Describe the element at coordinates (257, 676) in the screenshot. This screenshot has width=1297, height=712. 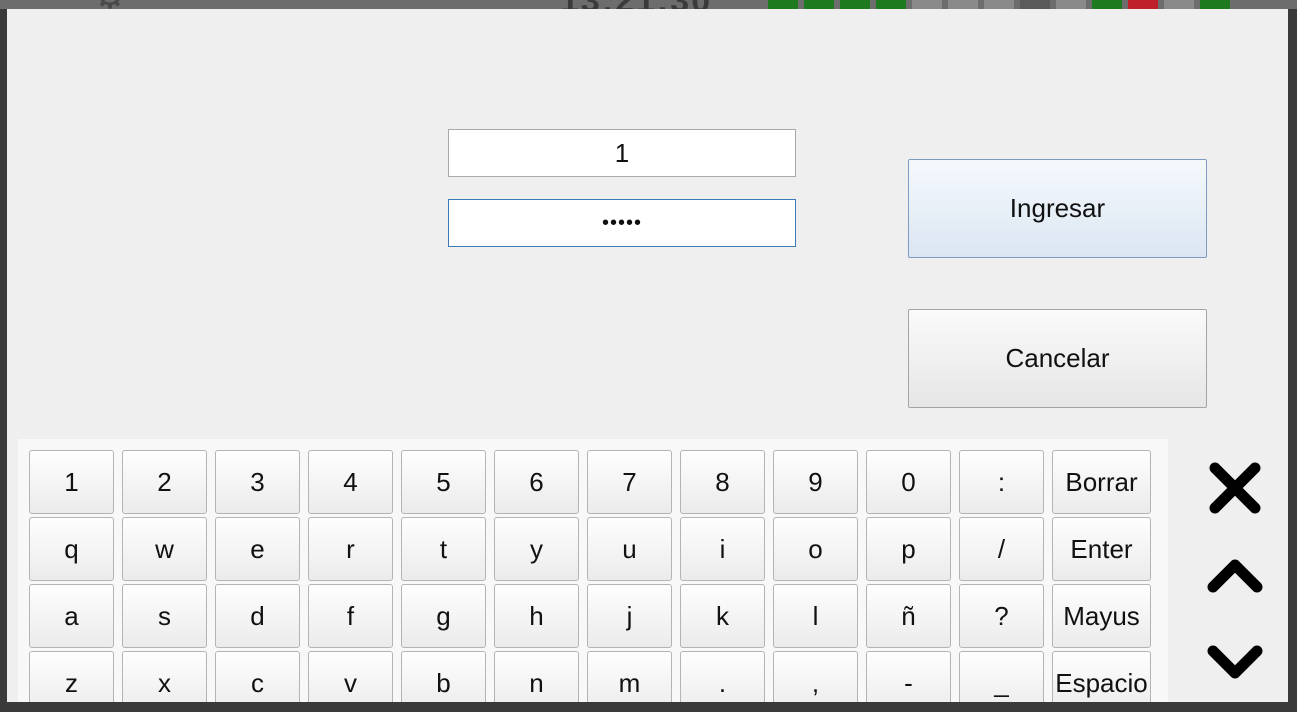
I see `key-char: c` at that location.